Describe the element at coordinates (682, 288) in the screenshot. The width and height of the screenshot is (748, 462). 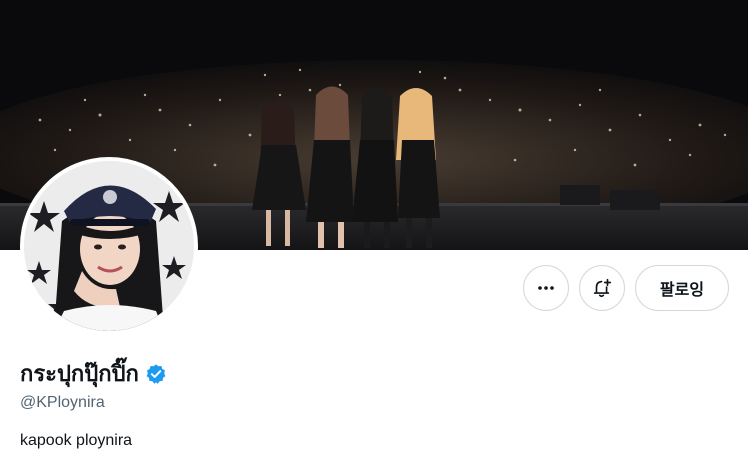
I see `following-button: 팔로잉` at that location.